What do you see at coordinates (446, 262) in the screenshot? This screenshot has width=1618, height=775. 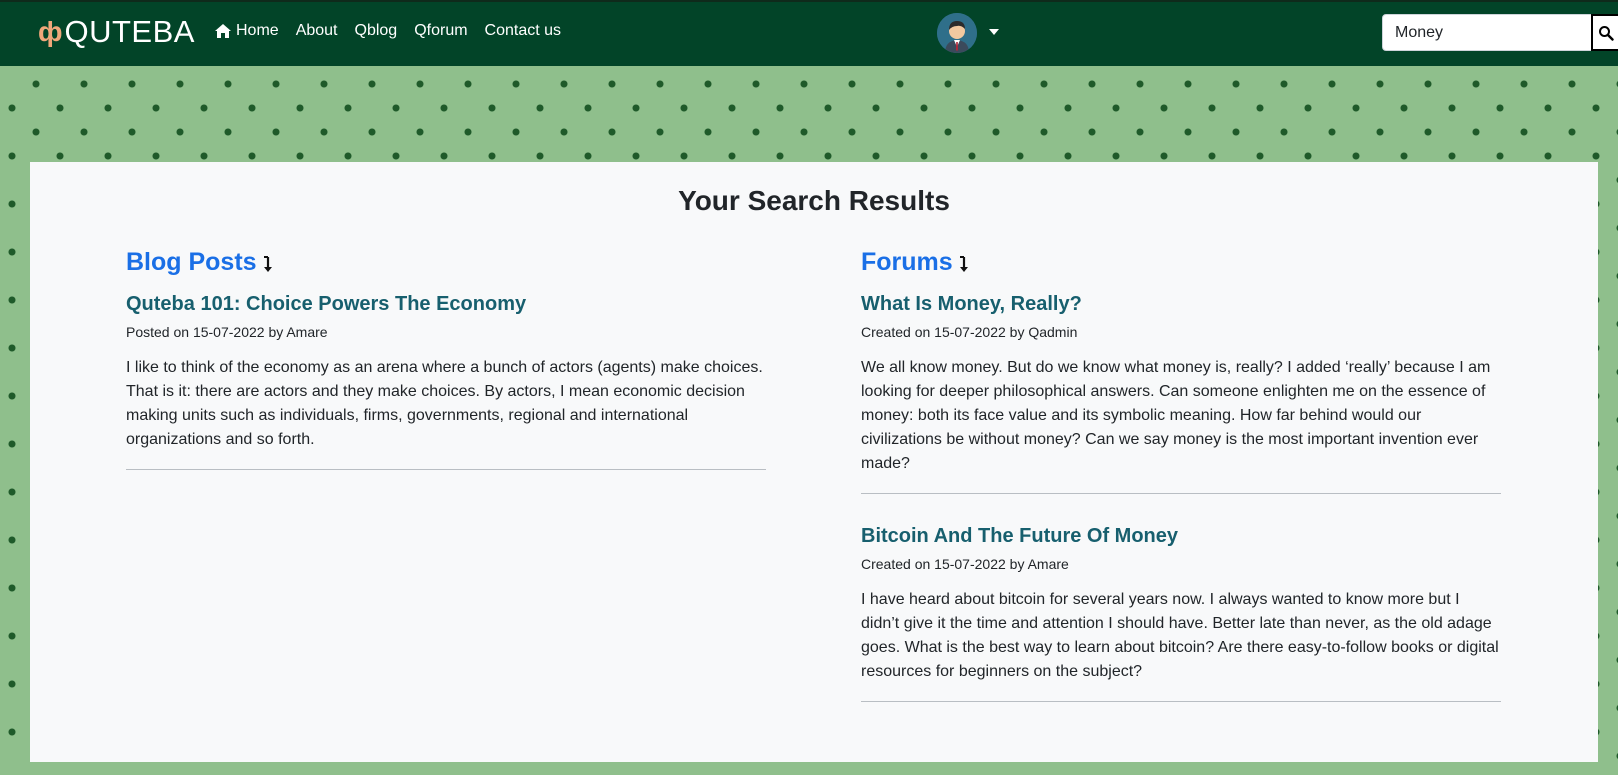 I see `blog-posts-heading: Blog Posts` at bounding box center [446, 262].